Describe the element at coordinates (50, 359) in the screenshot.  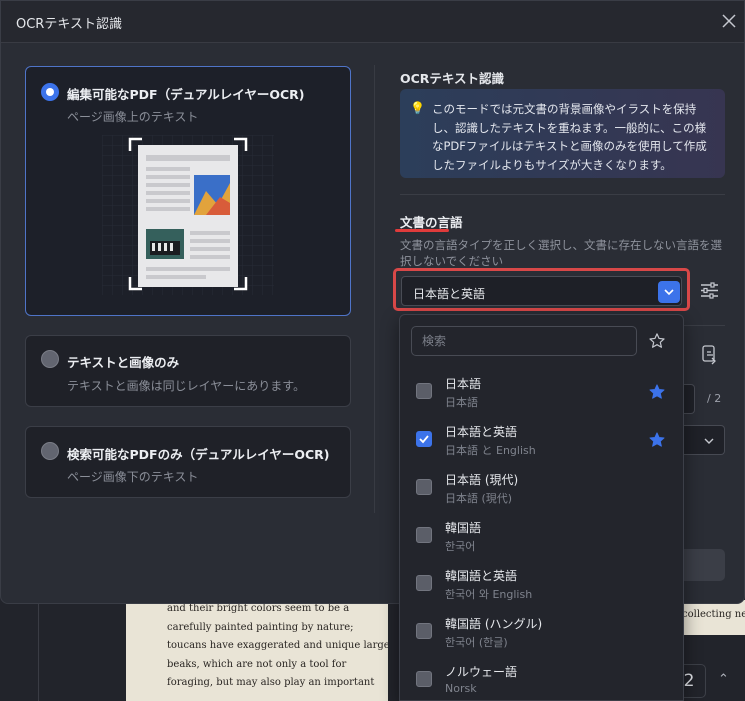
I see `radio-text-and-images` at that location.